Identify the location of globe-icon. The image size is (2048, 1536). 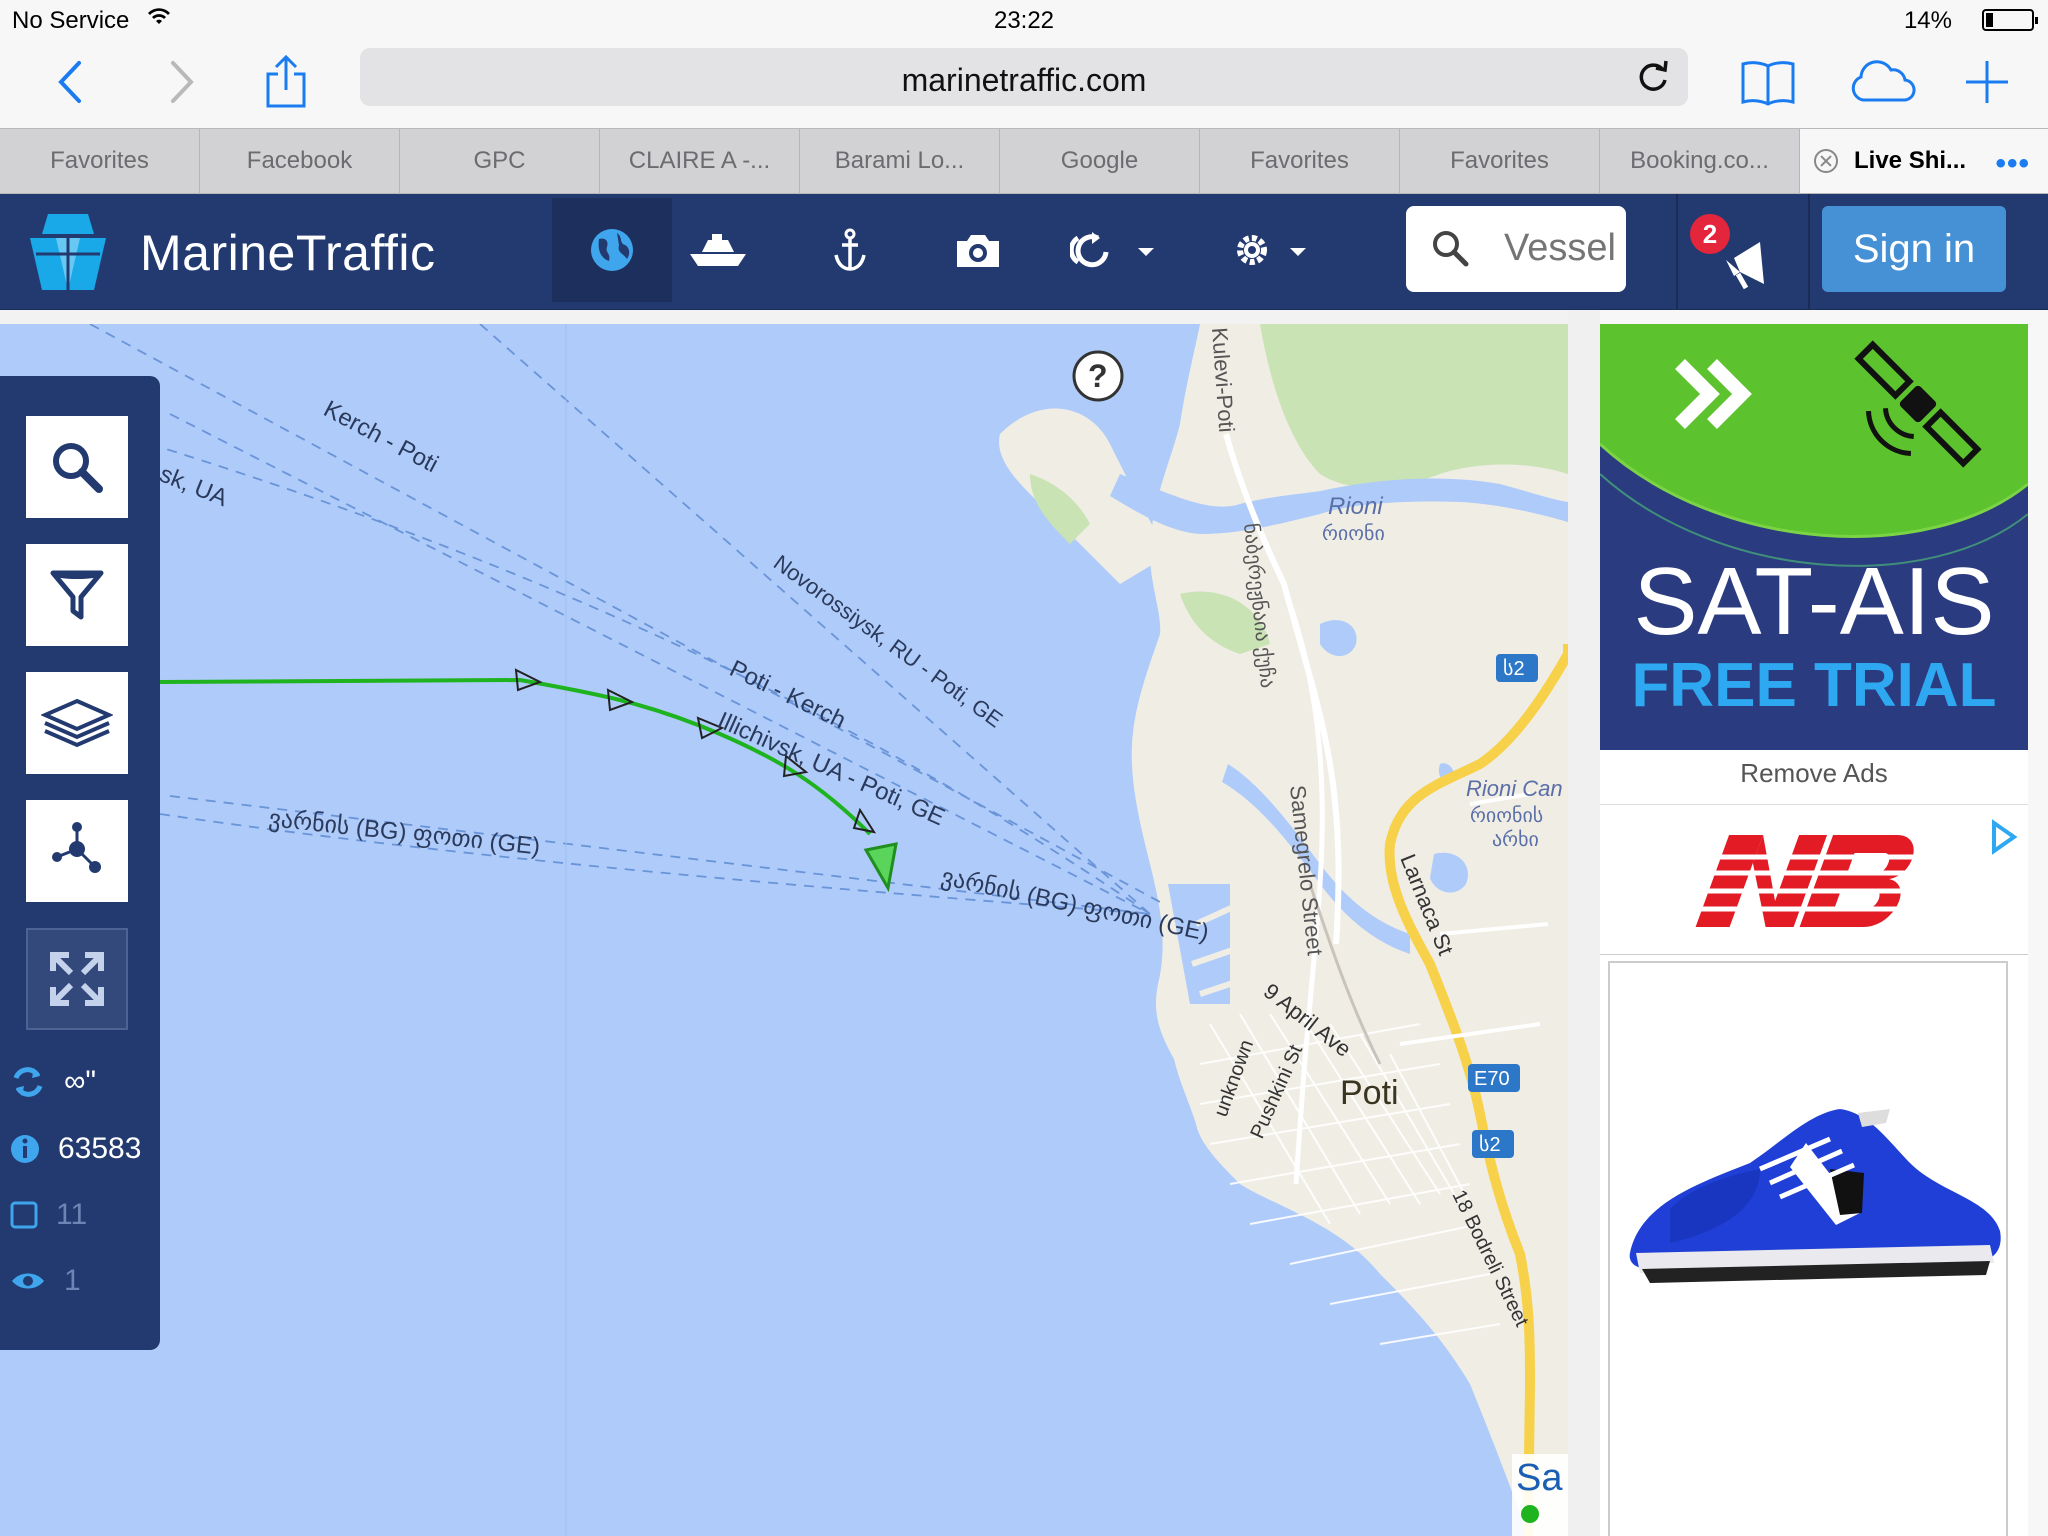
(612, 250).